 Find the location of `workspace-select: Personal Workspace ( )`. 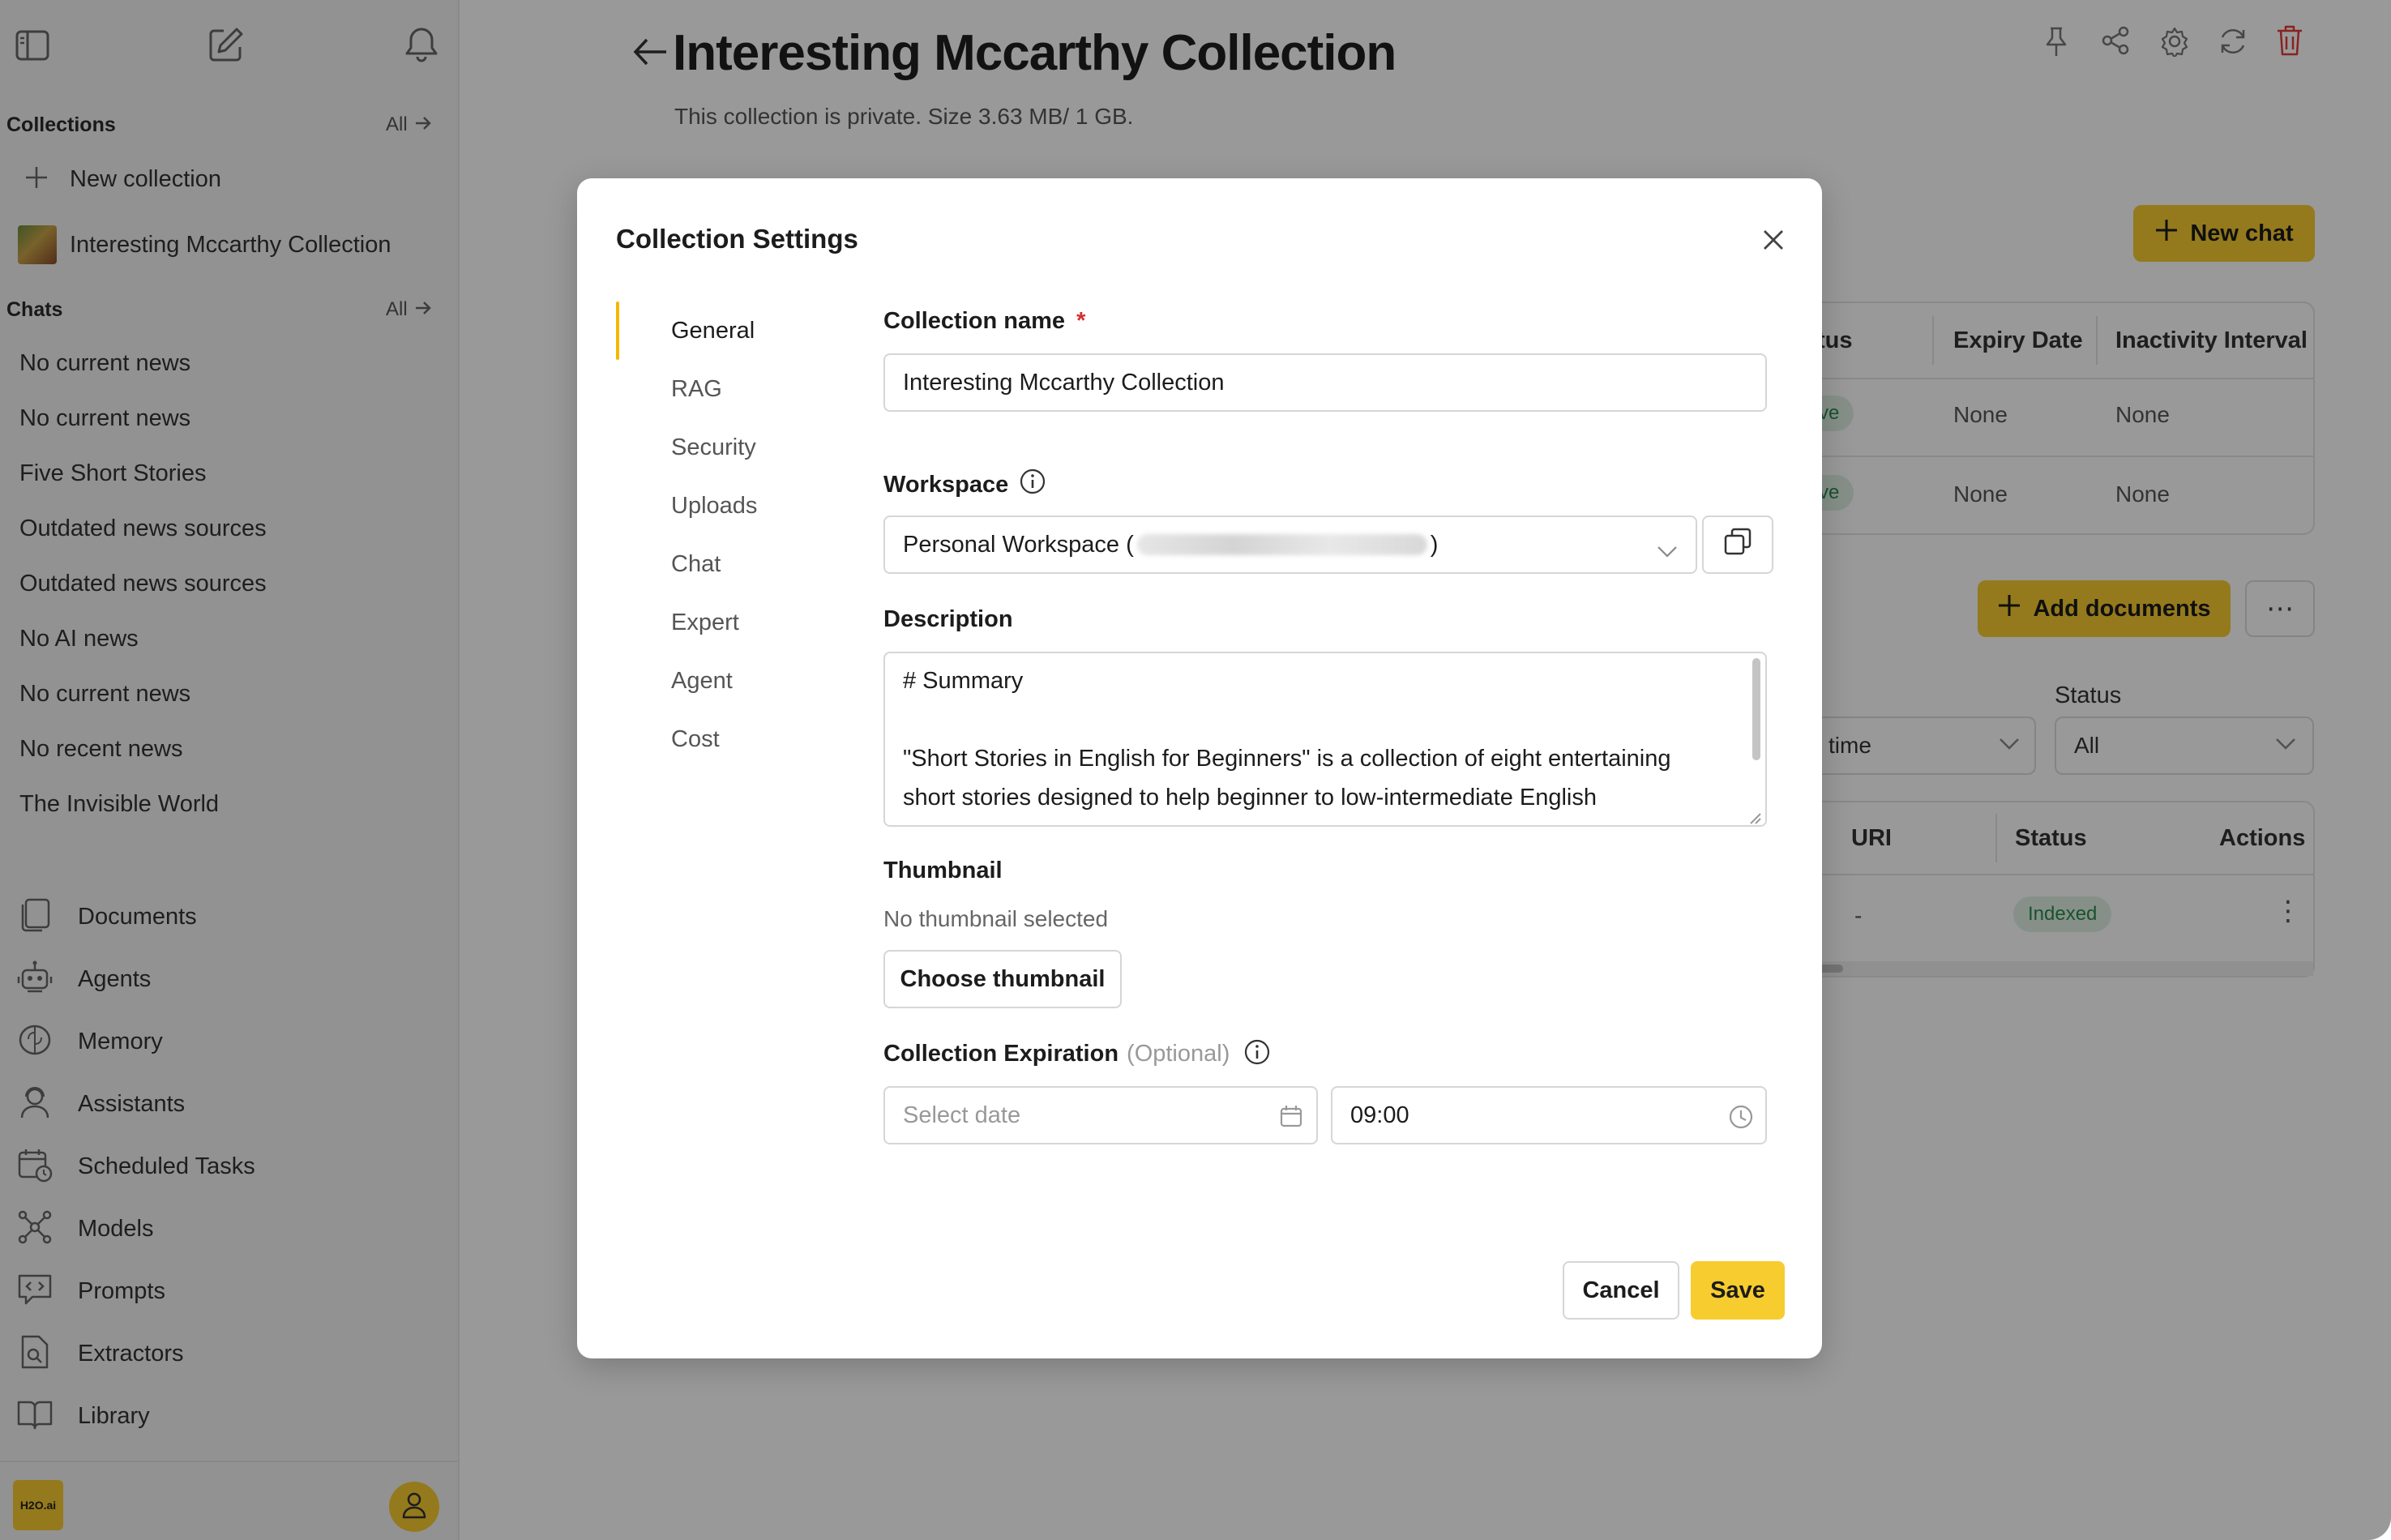

workspace-select: Personal Workspace ( ) is located at coordinates (1290, 544).